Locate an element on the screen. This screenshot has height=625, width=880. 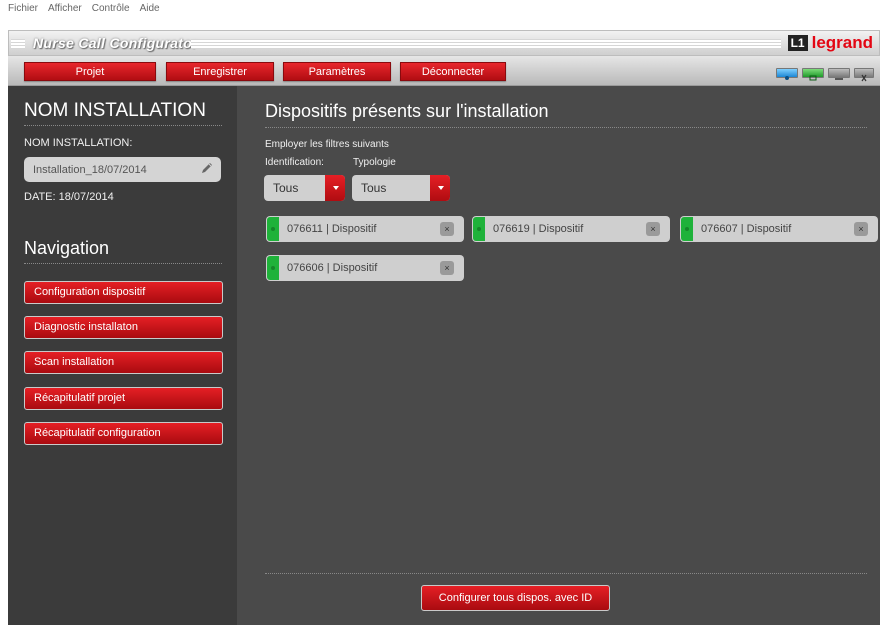
filter-identification-label: Identification: is located at coordinates (294, 162).